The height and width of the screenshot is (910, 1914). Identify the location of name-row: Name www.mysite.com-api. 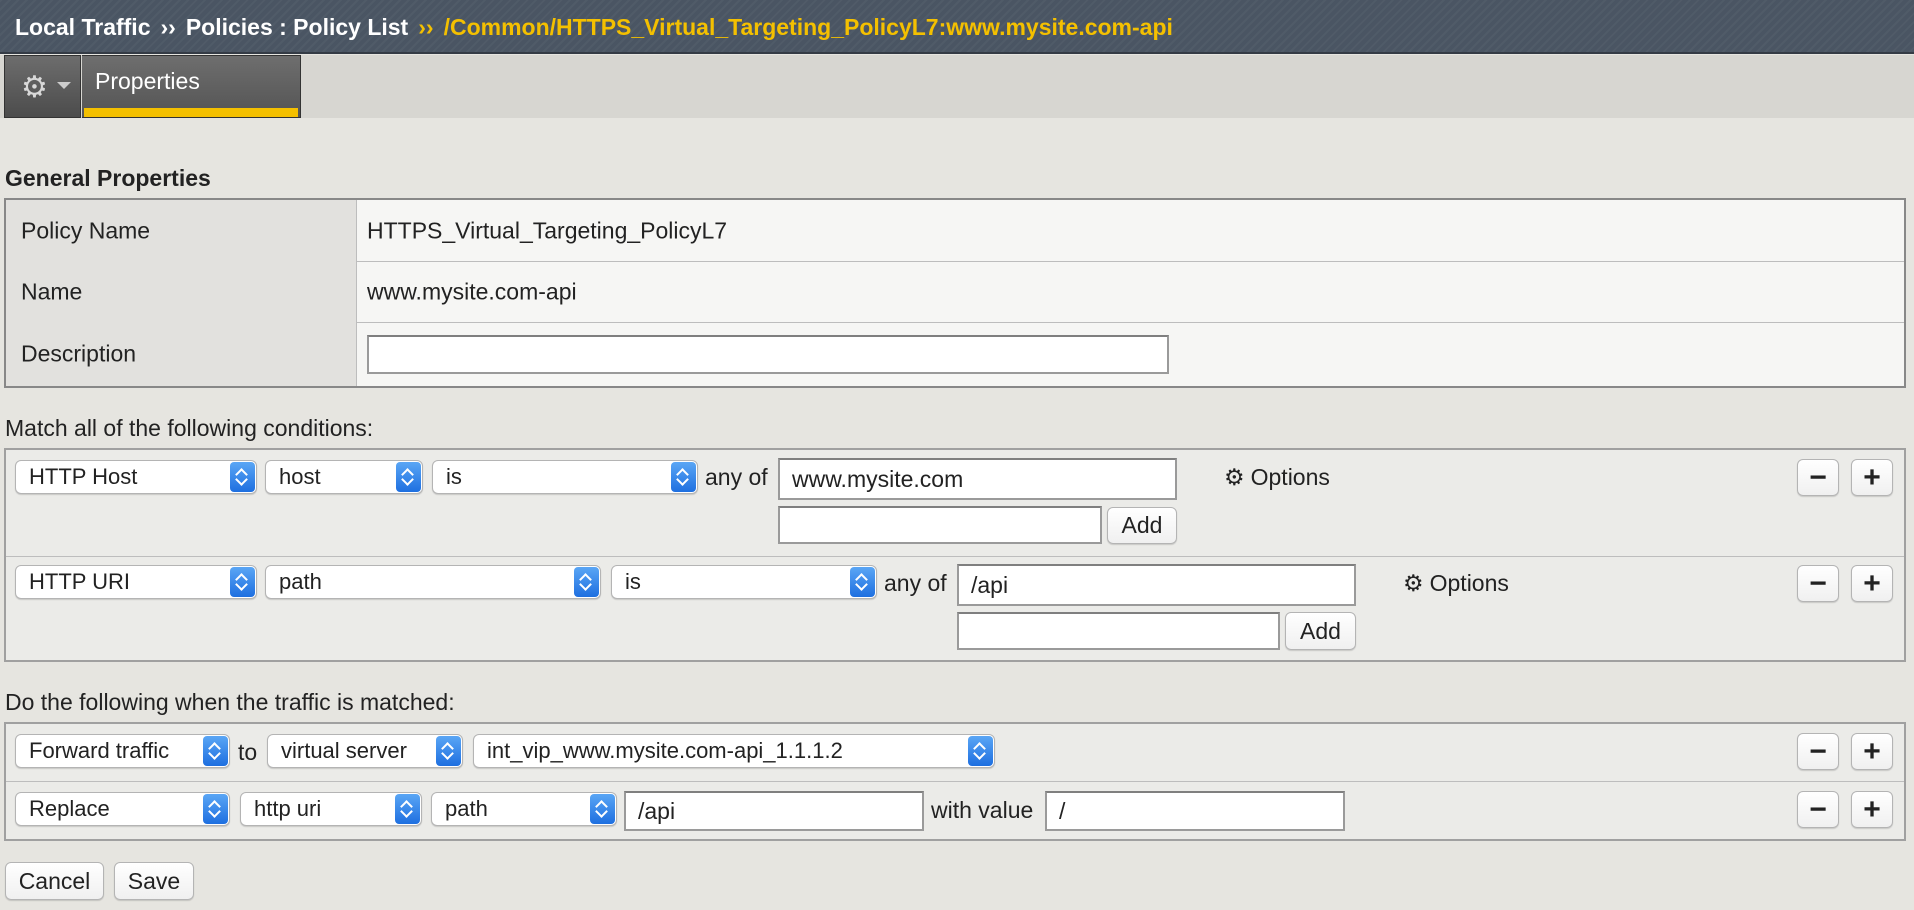
(955, 292).